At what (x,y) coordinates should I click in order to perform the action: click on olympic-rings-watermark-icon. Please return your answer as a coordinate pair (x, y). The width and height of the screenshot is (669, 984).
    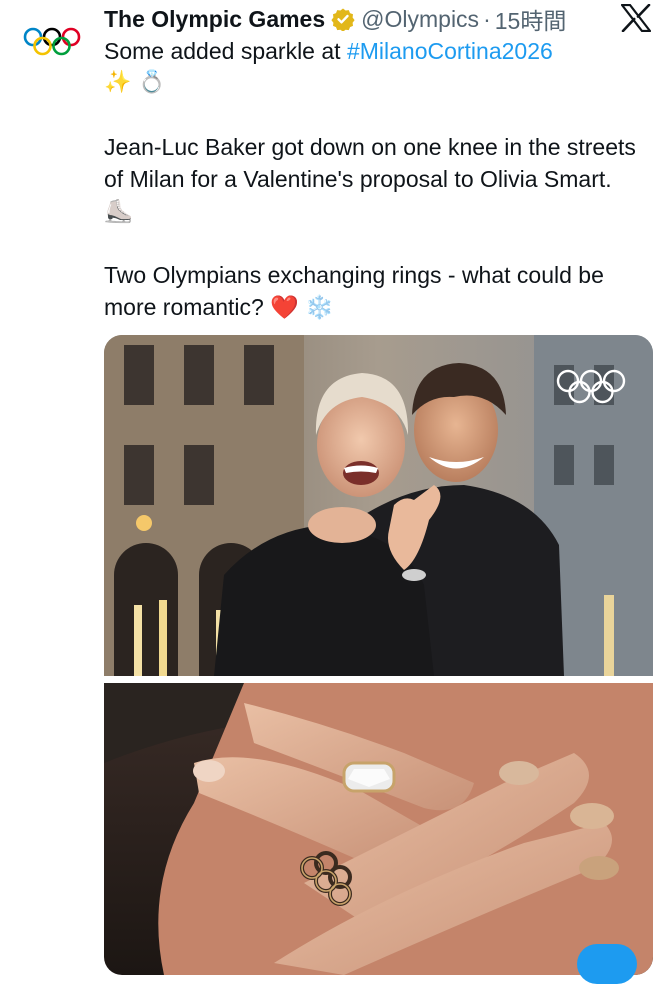
    Looking at the image, I should click on (591, 386).